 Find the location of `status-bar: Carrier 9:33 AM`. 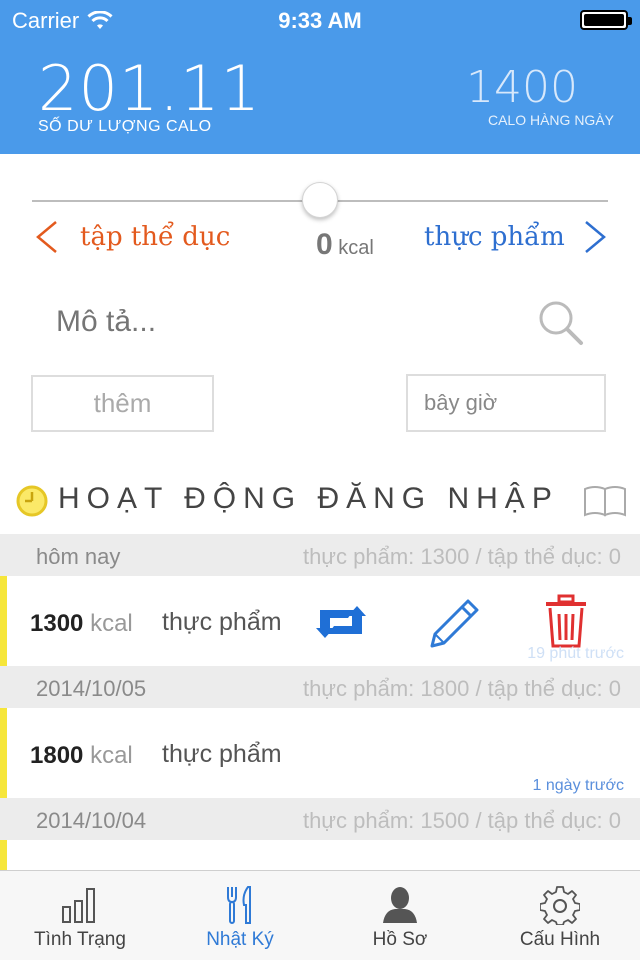

status-bar: Carrier 9:33 AM is located at coordinates (320, 20).